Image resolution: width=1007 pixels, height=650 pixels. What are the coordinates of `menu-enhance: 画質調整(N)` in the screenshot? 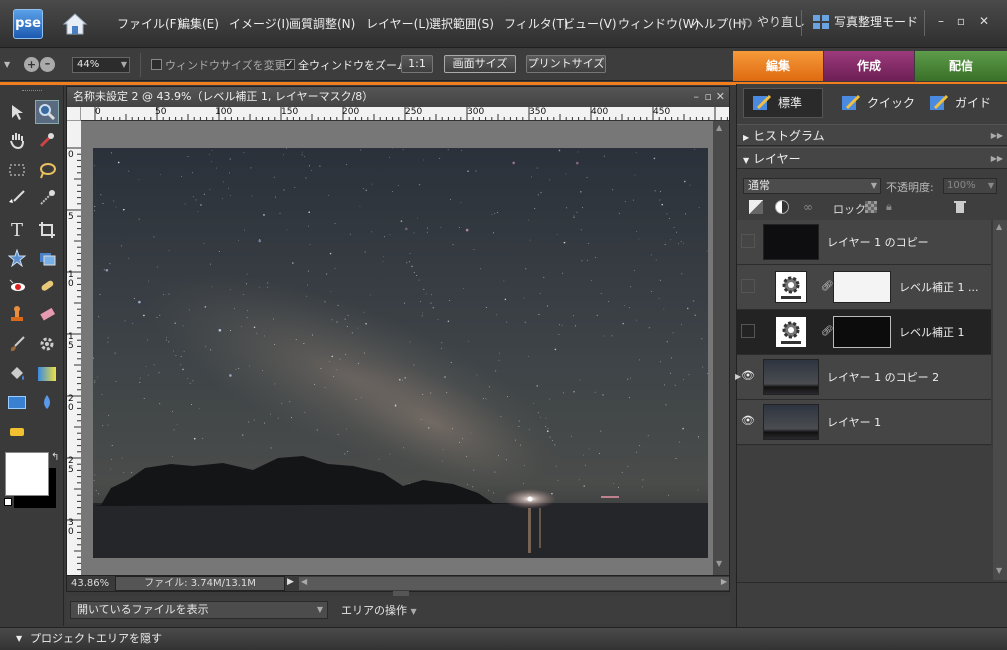 It's located at (322, 23).